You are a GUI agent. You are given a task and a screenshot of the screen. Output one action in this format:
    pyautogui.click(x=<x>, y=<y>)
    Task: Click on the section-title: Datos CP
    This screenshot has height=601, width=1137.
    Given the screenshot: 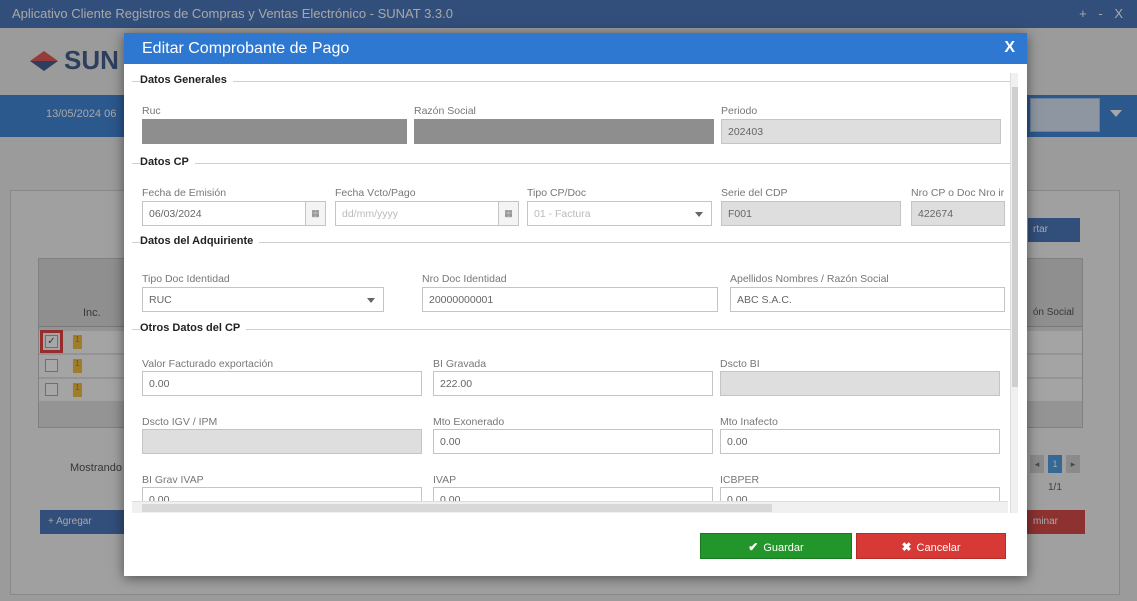 What is the action you would take?
    pyautogui.click(x=167, y=162)
    